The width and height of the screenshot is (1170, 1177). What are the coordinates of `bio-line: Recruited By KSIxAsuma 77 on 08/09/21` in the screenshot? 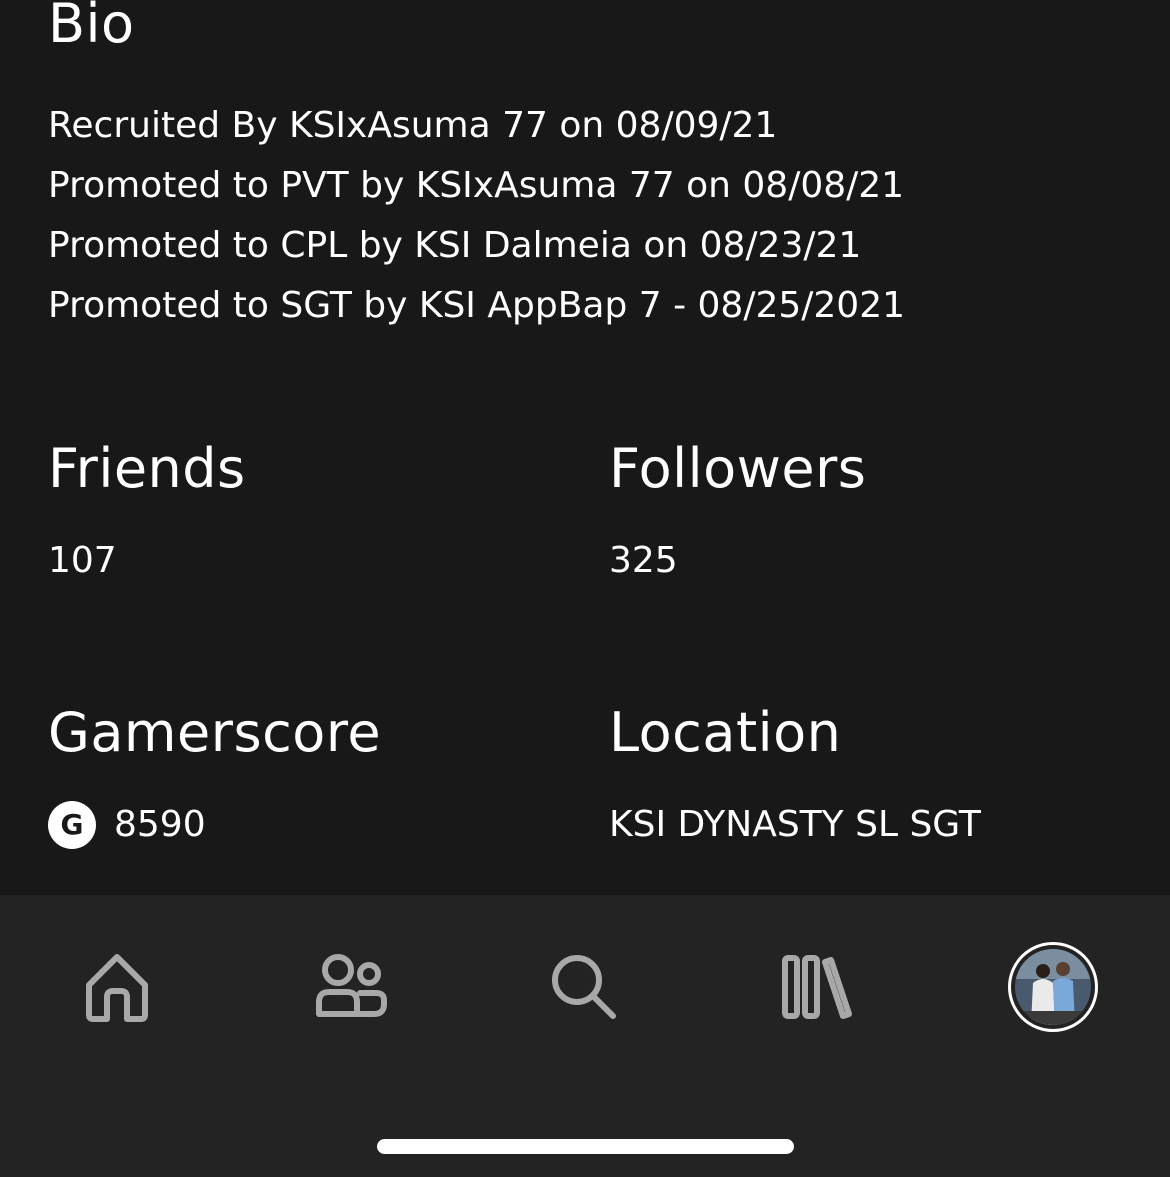 It's located at (413, 125).